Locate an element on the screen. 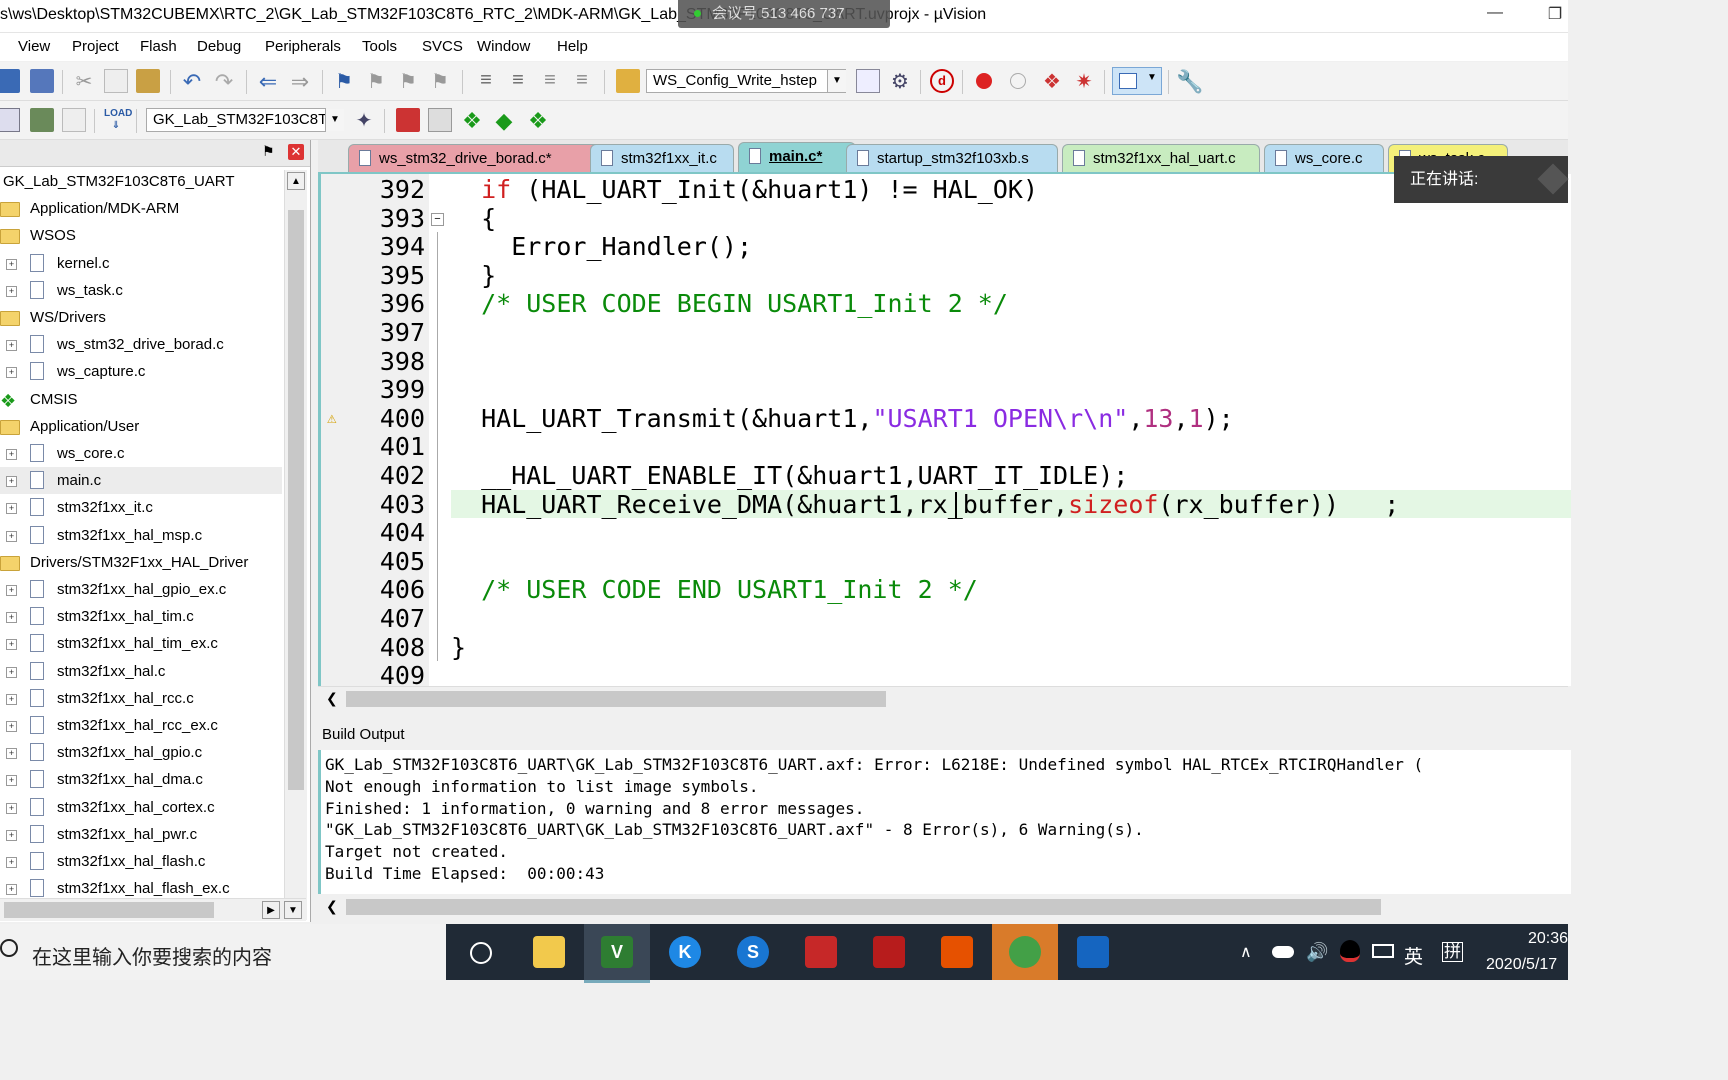 The height and width of the screenshot is (1080, 1728). breakpoint-disable-icon is located at coordinates (1018, 81).